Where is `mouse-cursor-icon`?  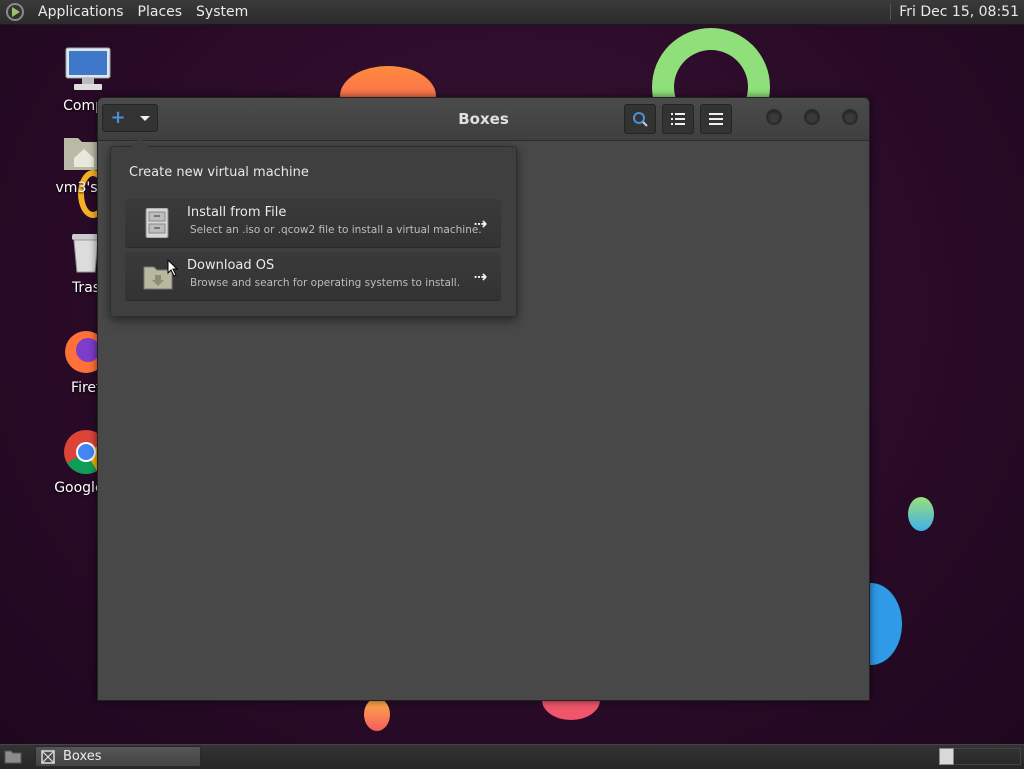
mouse-cursor-icon is located at coordinates (173, 268).